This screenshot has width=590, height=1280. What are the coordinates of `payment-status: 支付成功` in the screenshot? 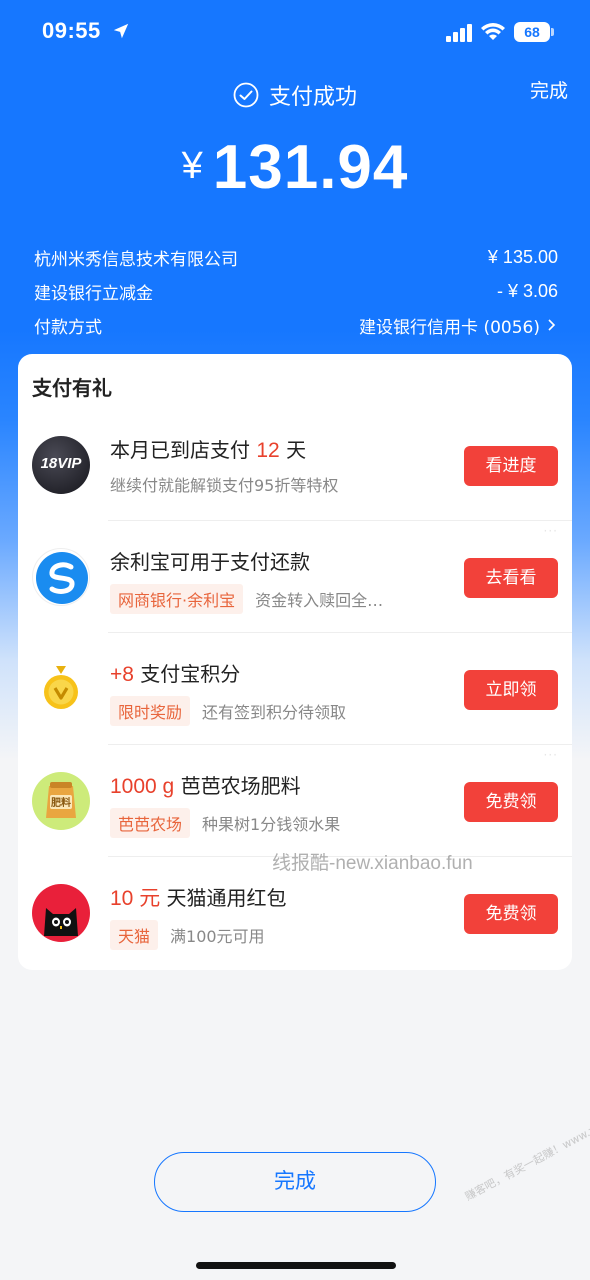 It's located at (295, 95).